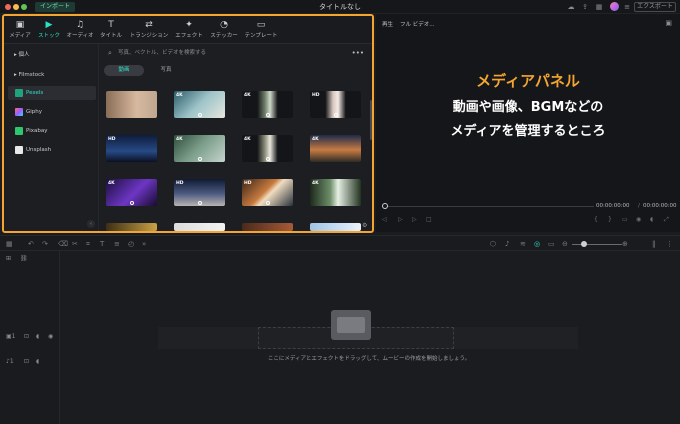 Image resolution: width=680 pixels, height=424 pixels. Describe the element at coordinates (88, 244) in the screenshot. I see `crop-icon: ⌗` at that location.